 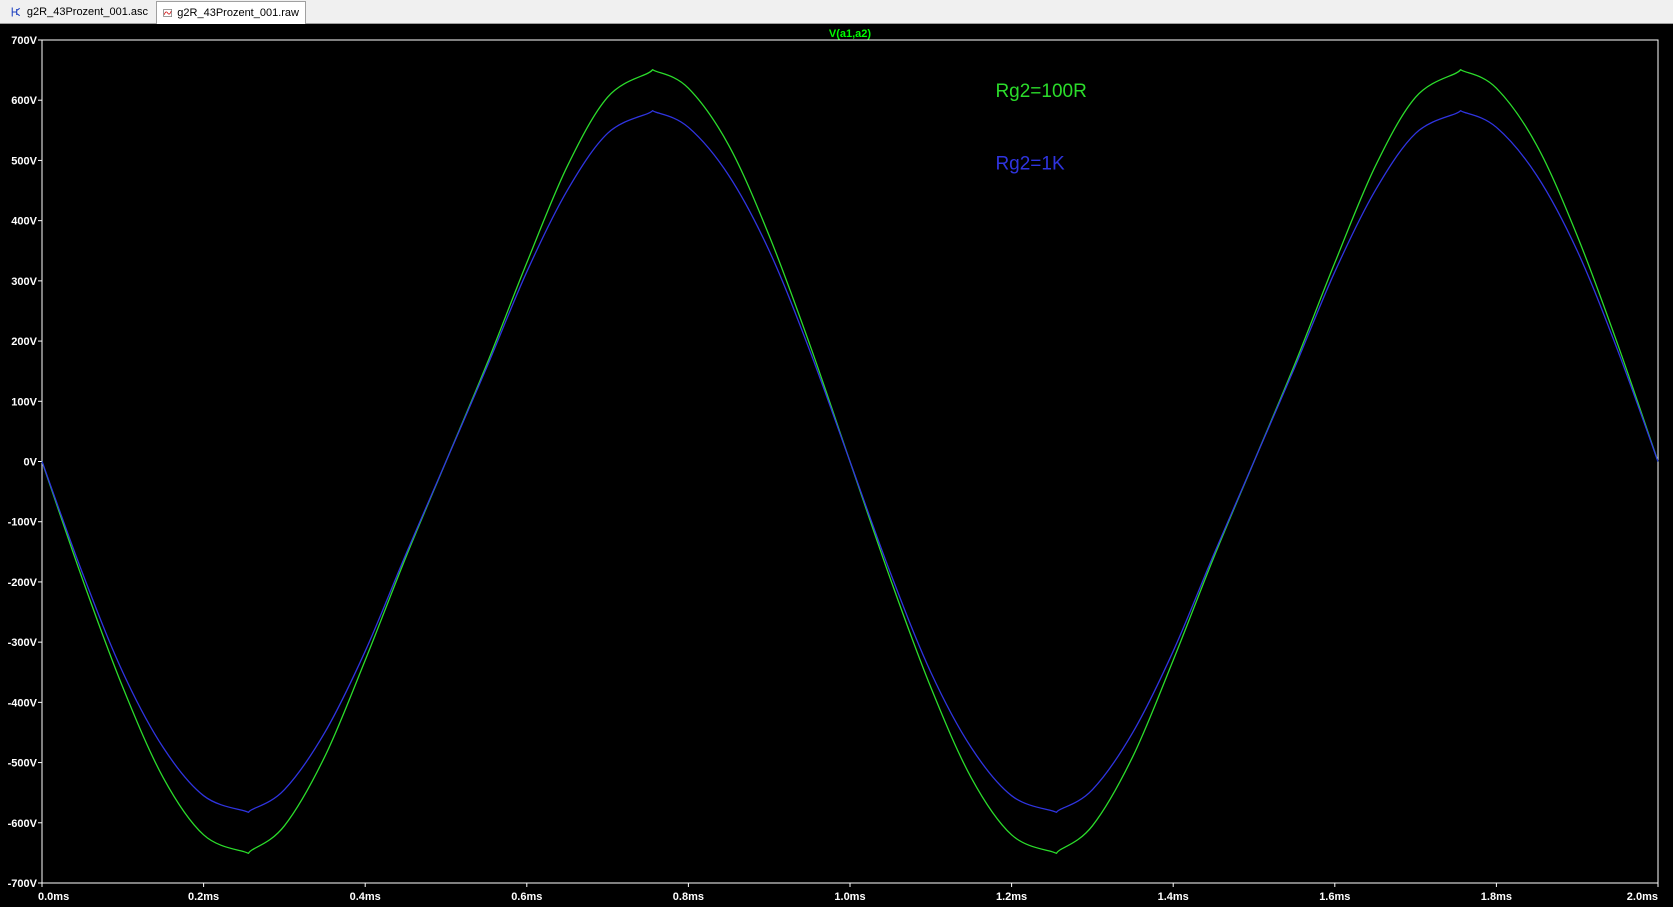 What do you see at coordinates (688, 897) in the screenshot?
I see `x-tick-label: 0.8ms` at bounding box center [688, 897].